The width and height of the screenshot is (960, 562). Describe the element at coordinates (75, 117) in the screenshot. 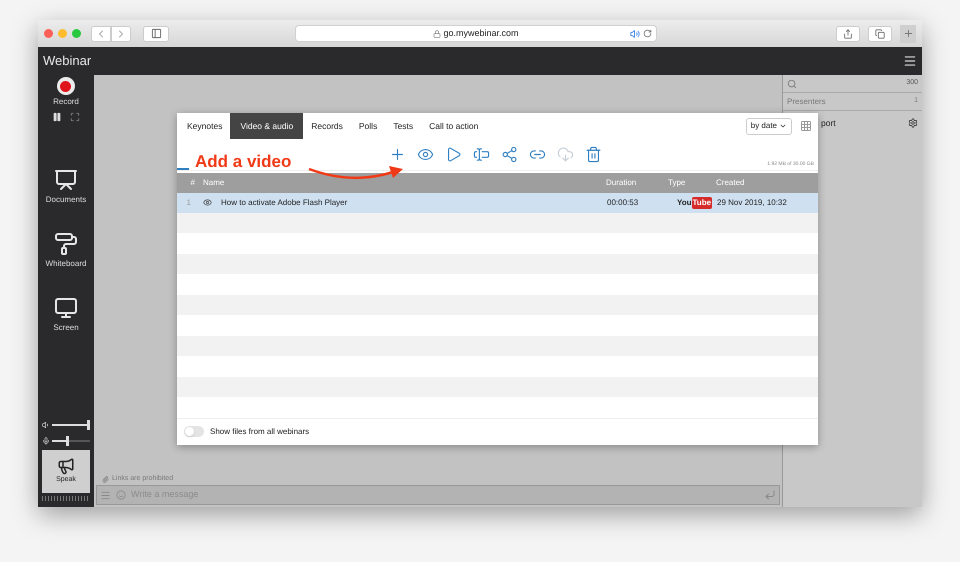

I see `fullscreen-icon` at that location.